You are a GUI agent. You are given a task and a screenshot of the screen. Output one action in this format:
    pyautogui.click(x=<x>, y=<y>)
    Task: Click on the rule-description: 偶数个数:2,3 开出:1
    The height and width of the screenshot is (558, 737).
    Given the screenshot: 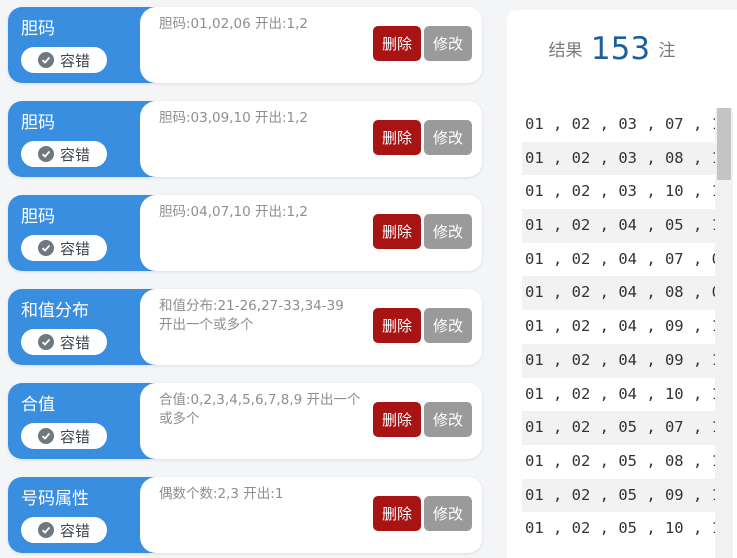 What is the action you would take?
    pyautogui.click(x=273, y=494)
    